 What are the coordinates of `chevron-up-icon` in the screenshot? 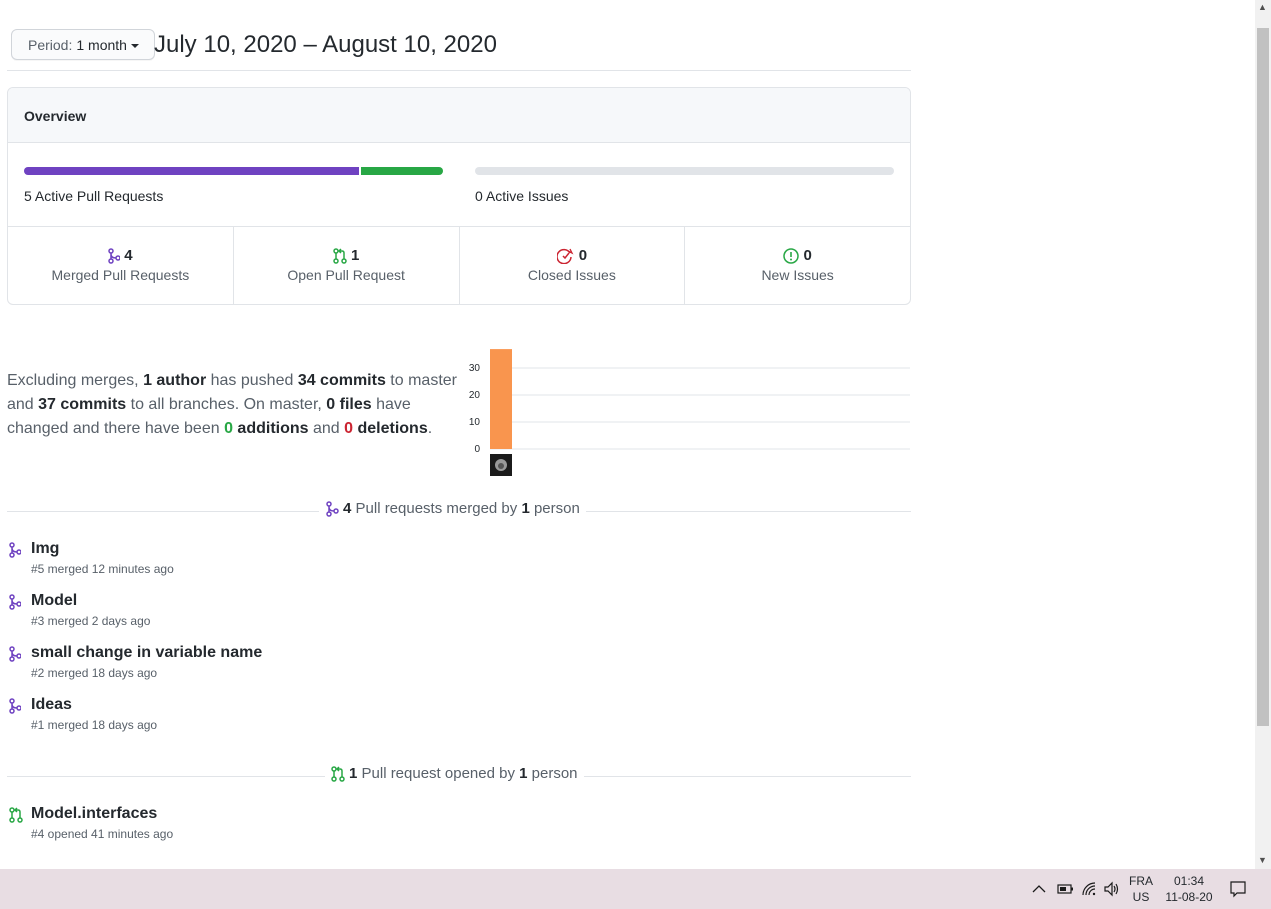 It's located at (1039, 889).